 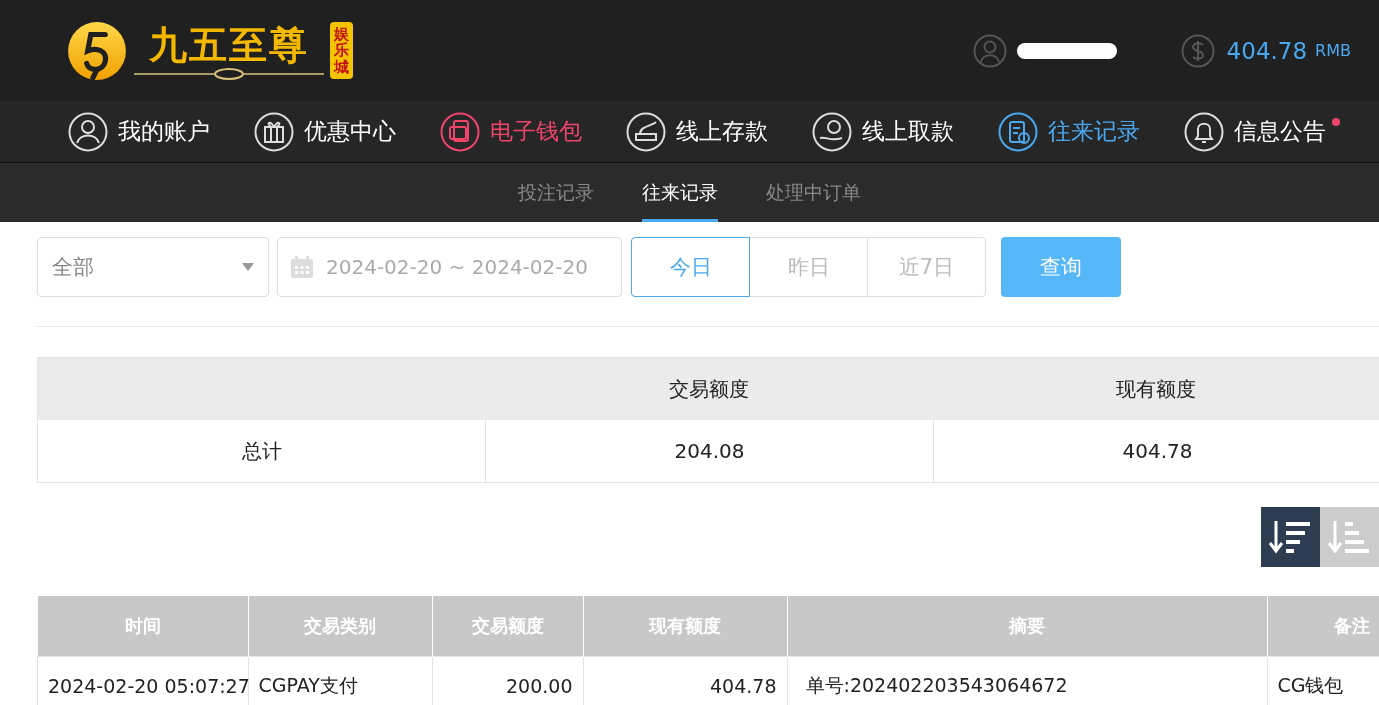 I want to click on table-cell: 404.78, so click(x=685, y=680).